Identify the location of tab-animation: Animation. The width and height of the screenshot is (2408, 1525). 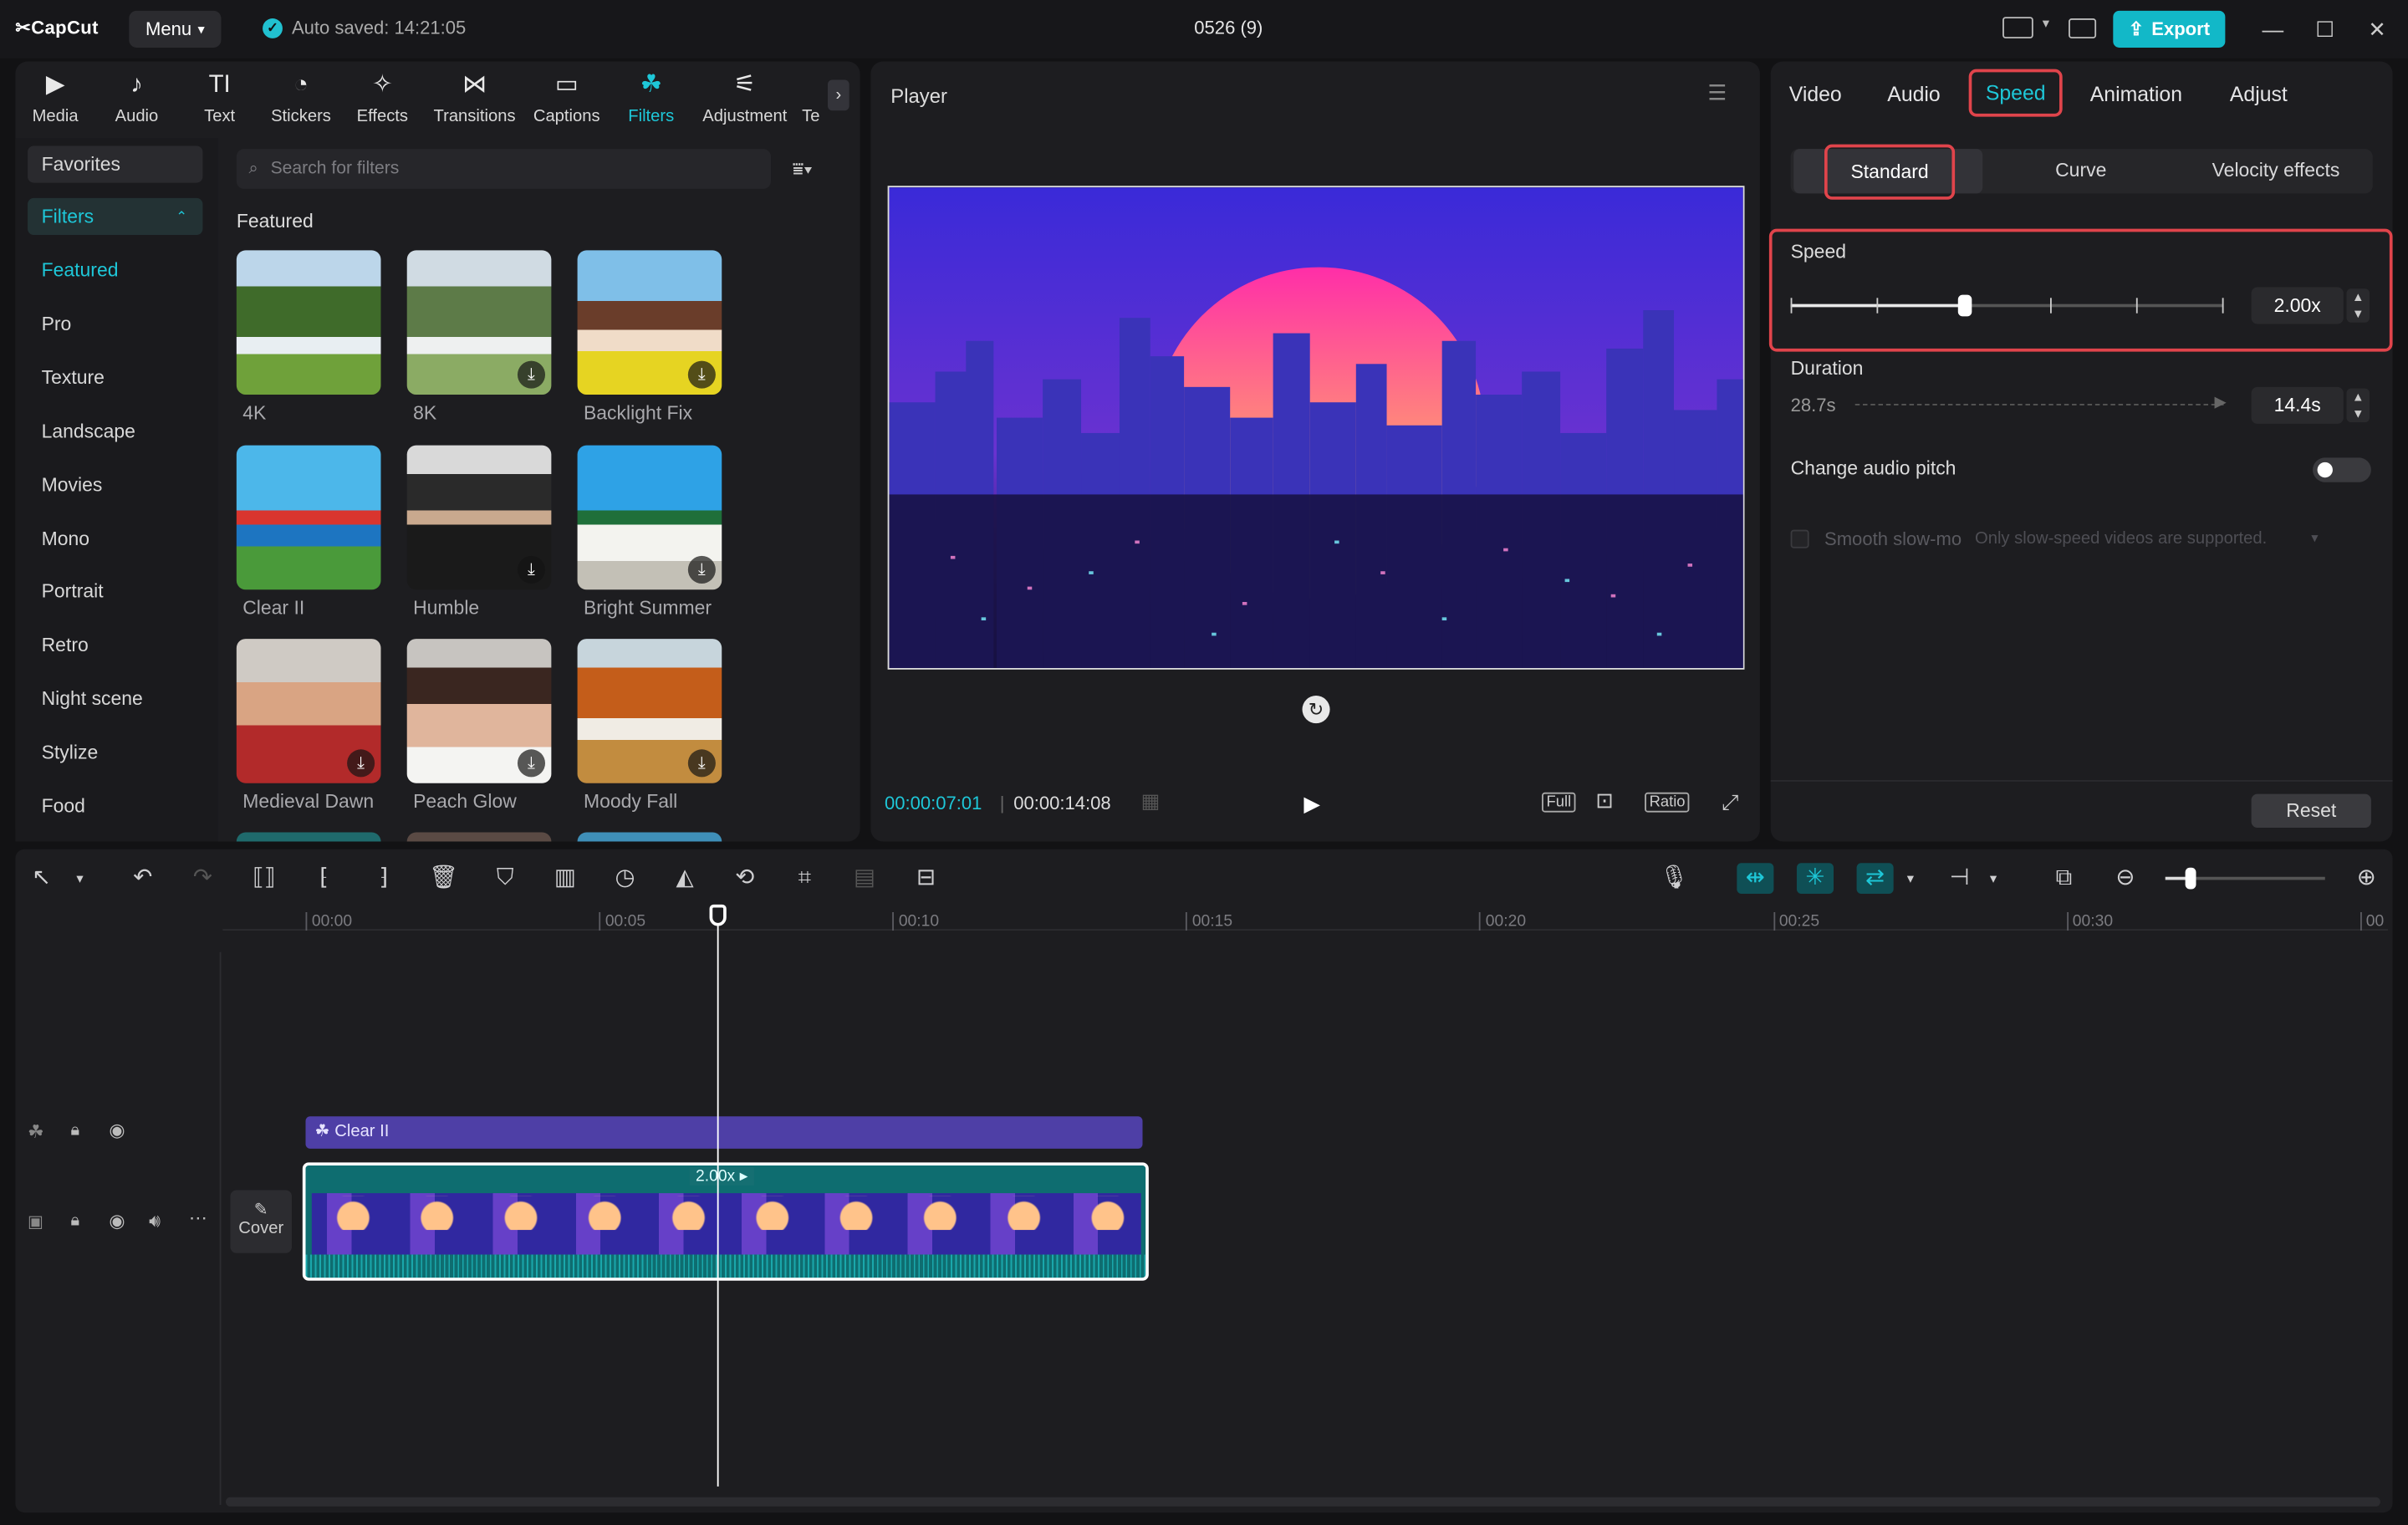
(2136, 94).